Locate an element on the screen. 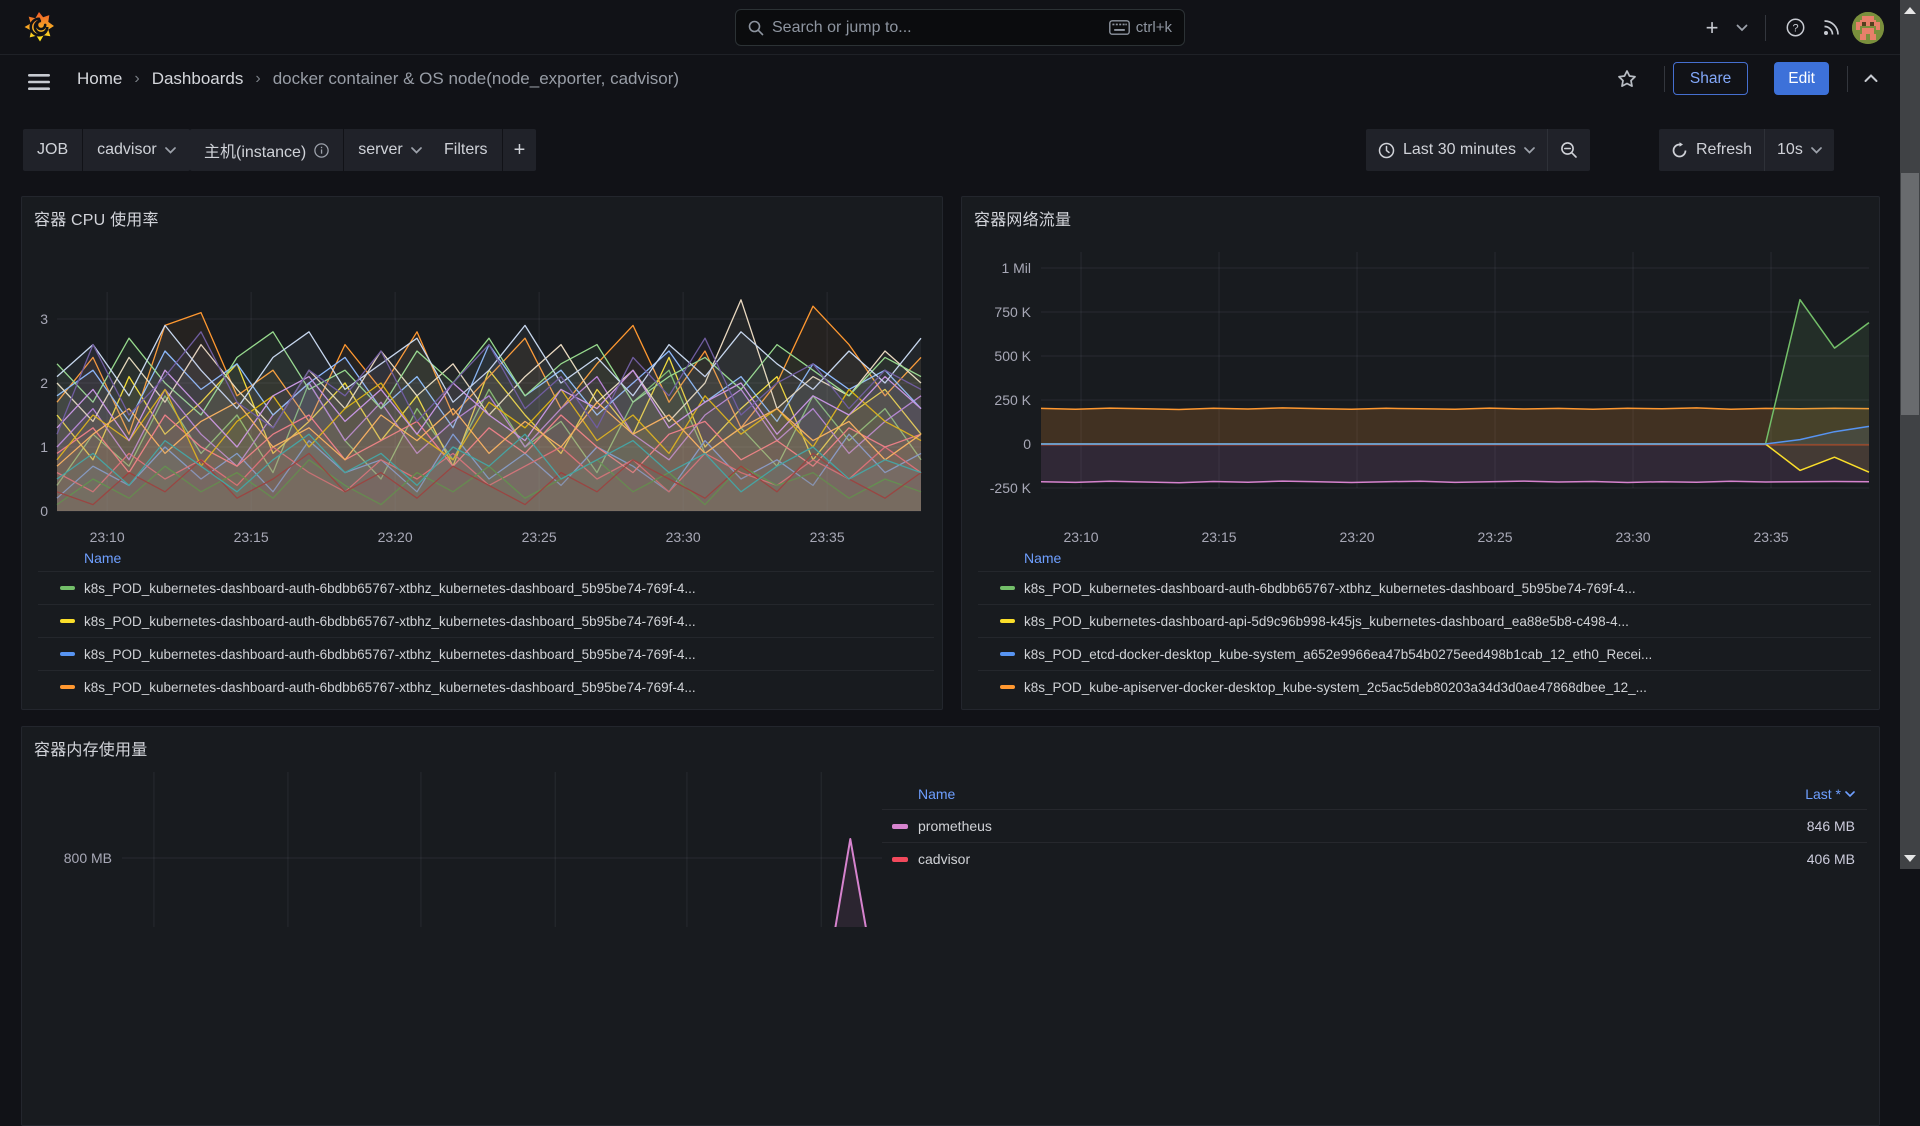 This screenshot has width=1920, height=1126. scrollbar-thumb is located at coordinates (1910, 294).